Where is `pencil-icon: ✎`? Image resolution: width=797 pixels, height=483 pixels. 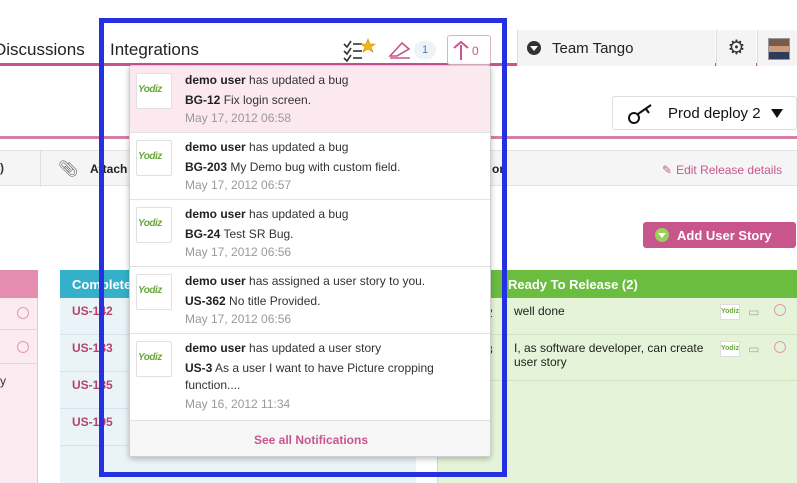 pencil-icon: ✎ is located at coordinates (667, 170).